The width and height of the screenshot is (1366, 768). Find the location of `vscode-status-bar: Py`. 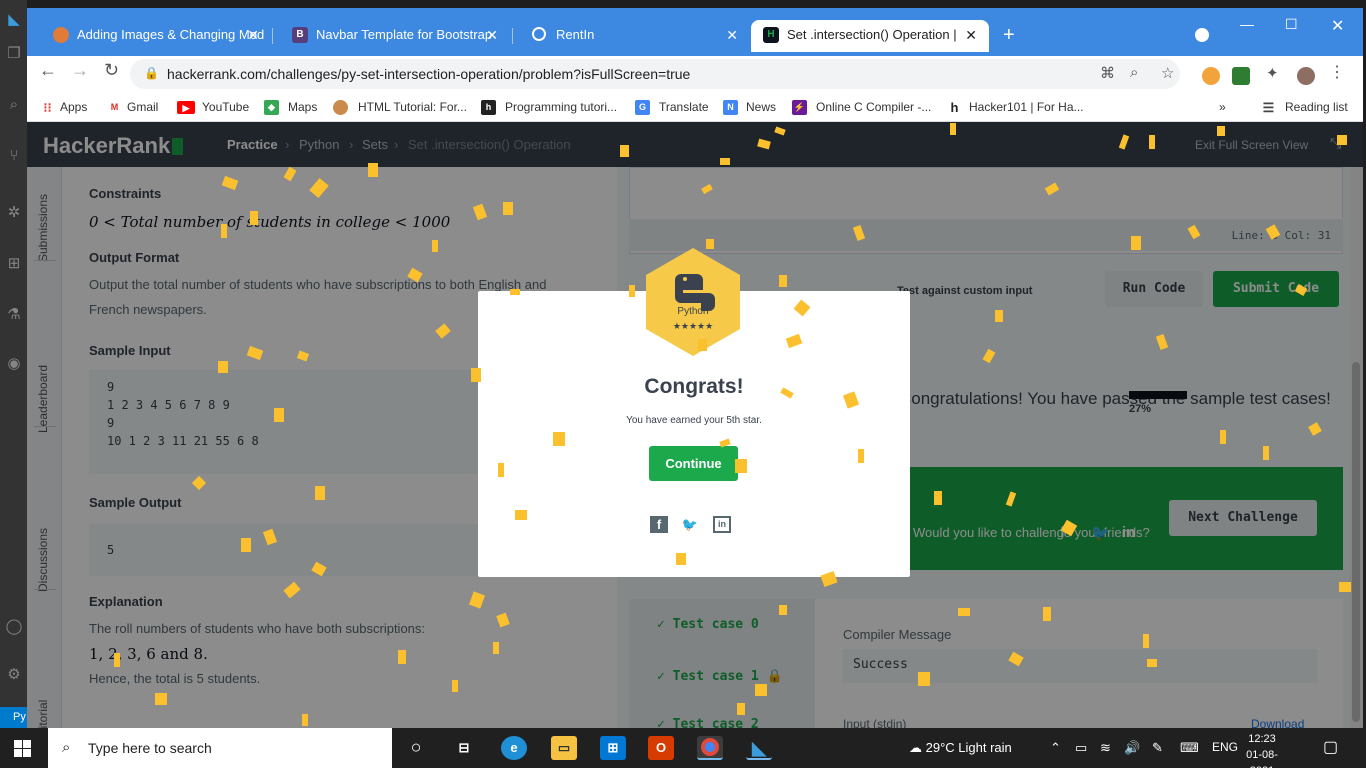

vscode-status-bar: Py is located at coordinates (13, 717).